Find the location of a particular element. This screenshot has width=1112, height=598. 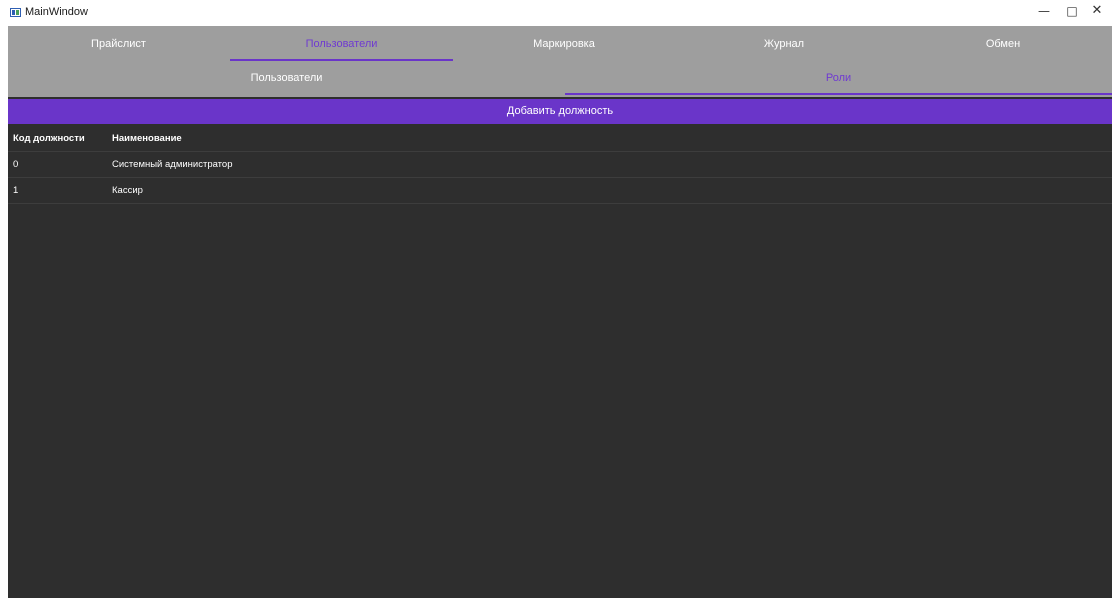

tab-users: Пользователи is located at coordinates (341, 44).